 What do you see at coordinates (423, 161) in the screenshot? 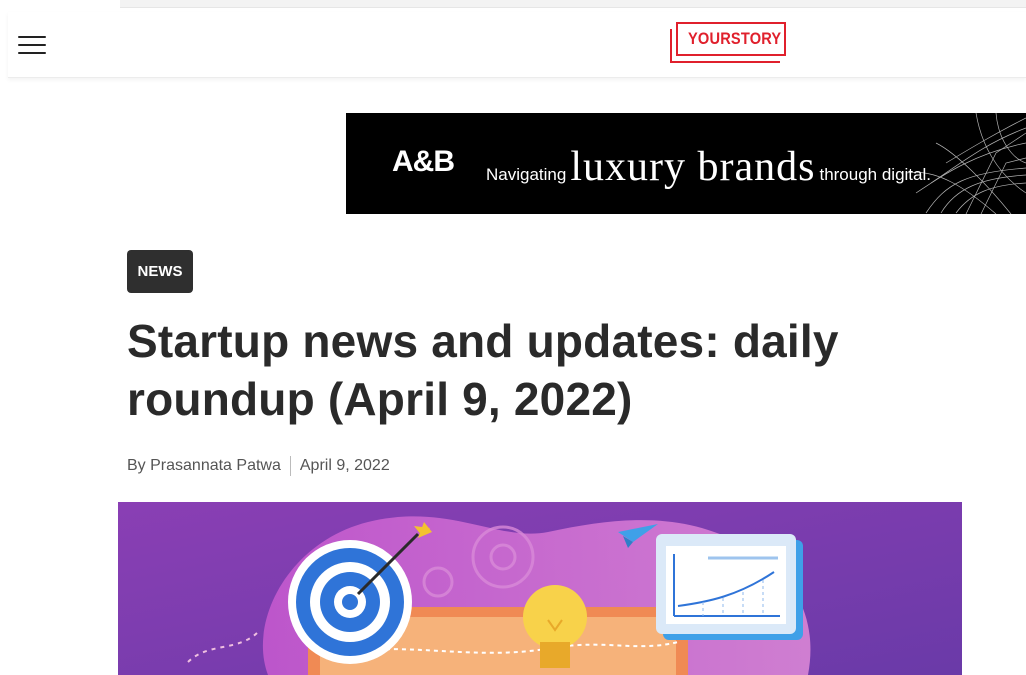
I see `ad-brand-logo: A&B` at bounding box center [423, 161].